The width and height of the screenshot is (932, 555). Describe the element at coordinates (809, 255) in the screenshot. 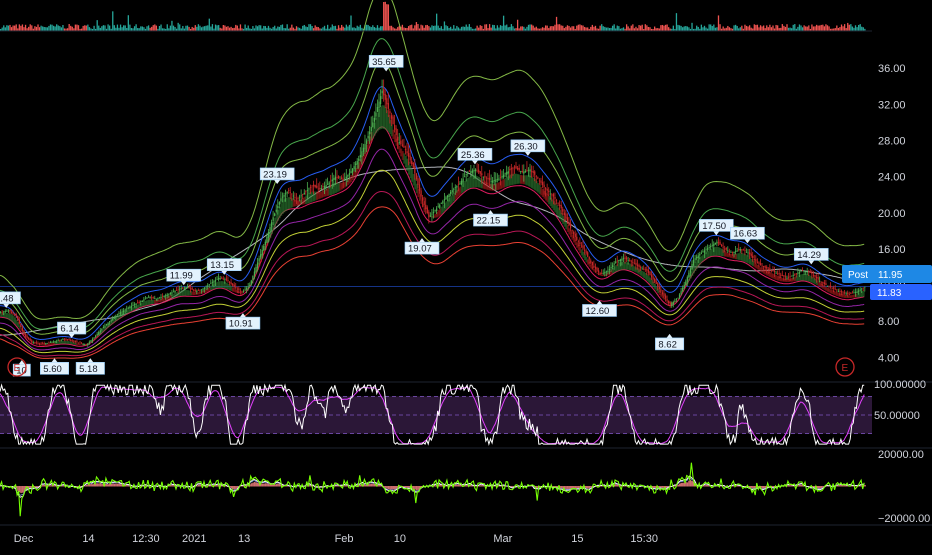

I see `price-tag-label: 14.29` at that location.